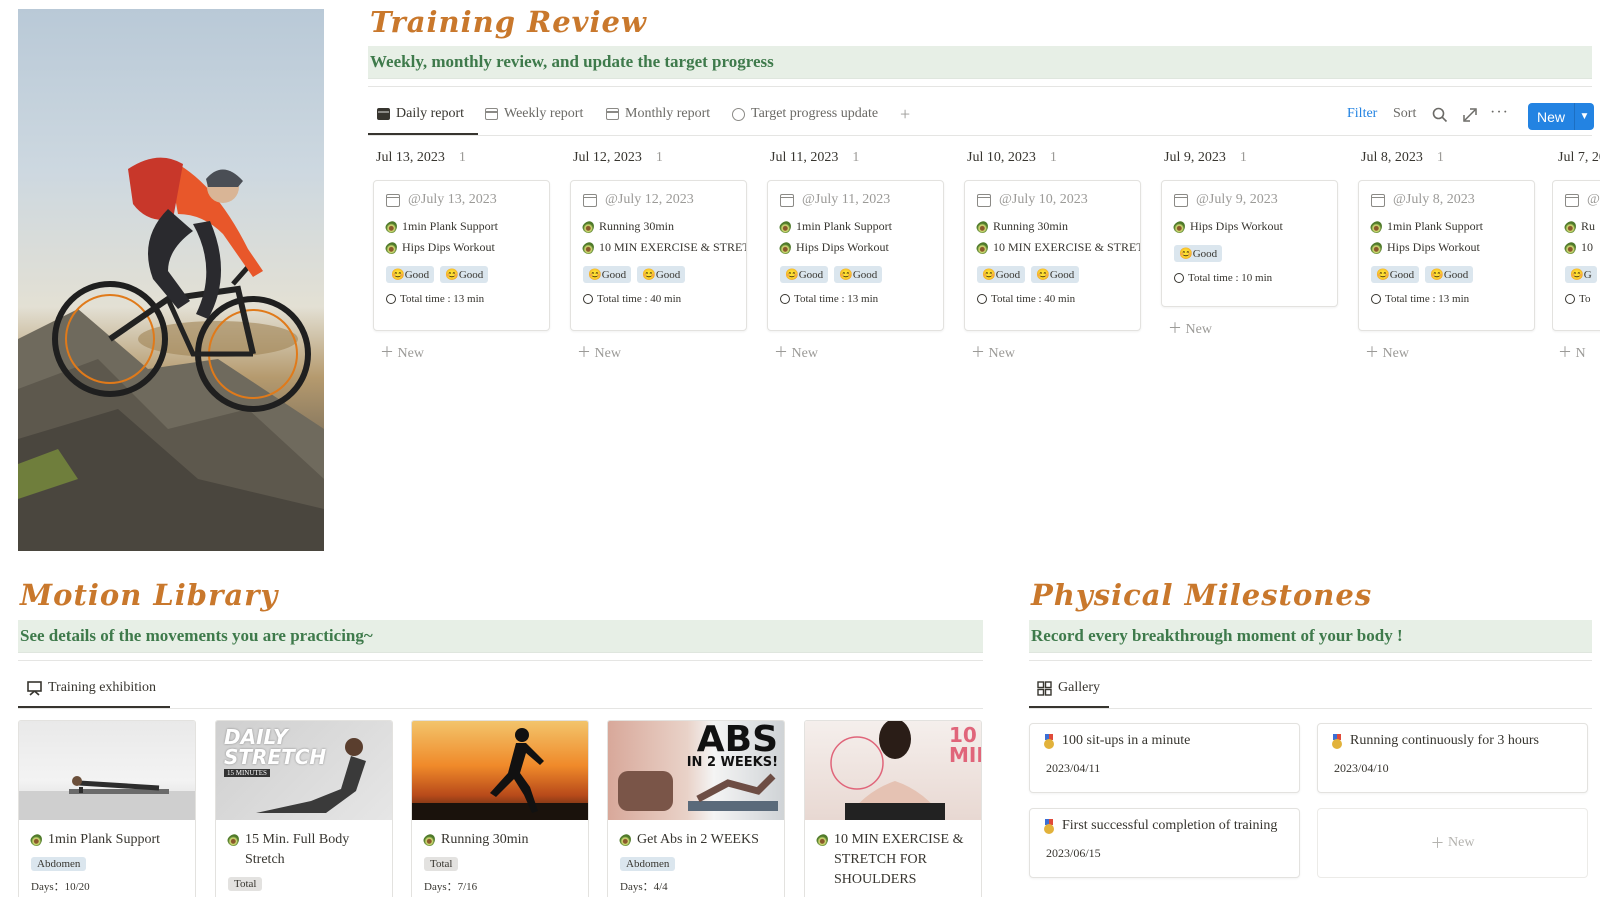  Describe the element at coordinates (410, 157) in the screenshot. I see `column-date: Jul 13, 2023` at that location.